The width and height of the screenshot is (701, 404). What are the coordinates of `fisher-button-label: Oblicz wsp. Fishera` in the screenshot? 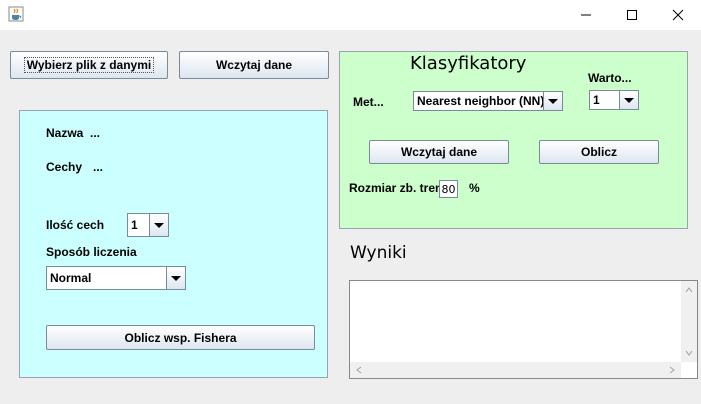 It's located at (180, 337).